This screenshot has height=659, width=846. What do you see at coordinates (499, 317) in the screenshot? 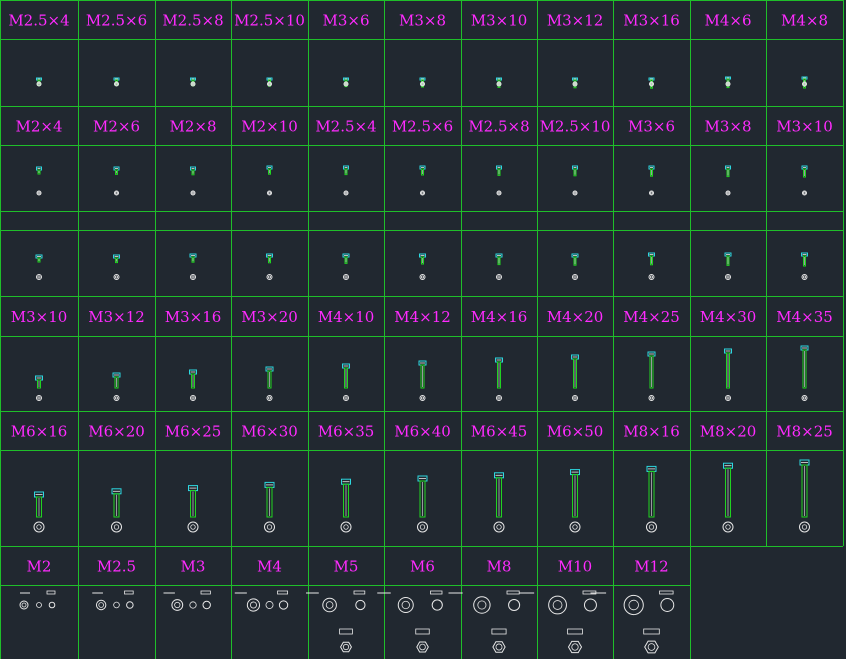
I see `size-label: M4×16` at bounding box center [499, 317].